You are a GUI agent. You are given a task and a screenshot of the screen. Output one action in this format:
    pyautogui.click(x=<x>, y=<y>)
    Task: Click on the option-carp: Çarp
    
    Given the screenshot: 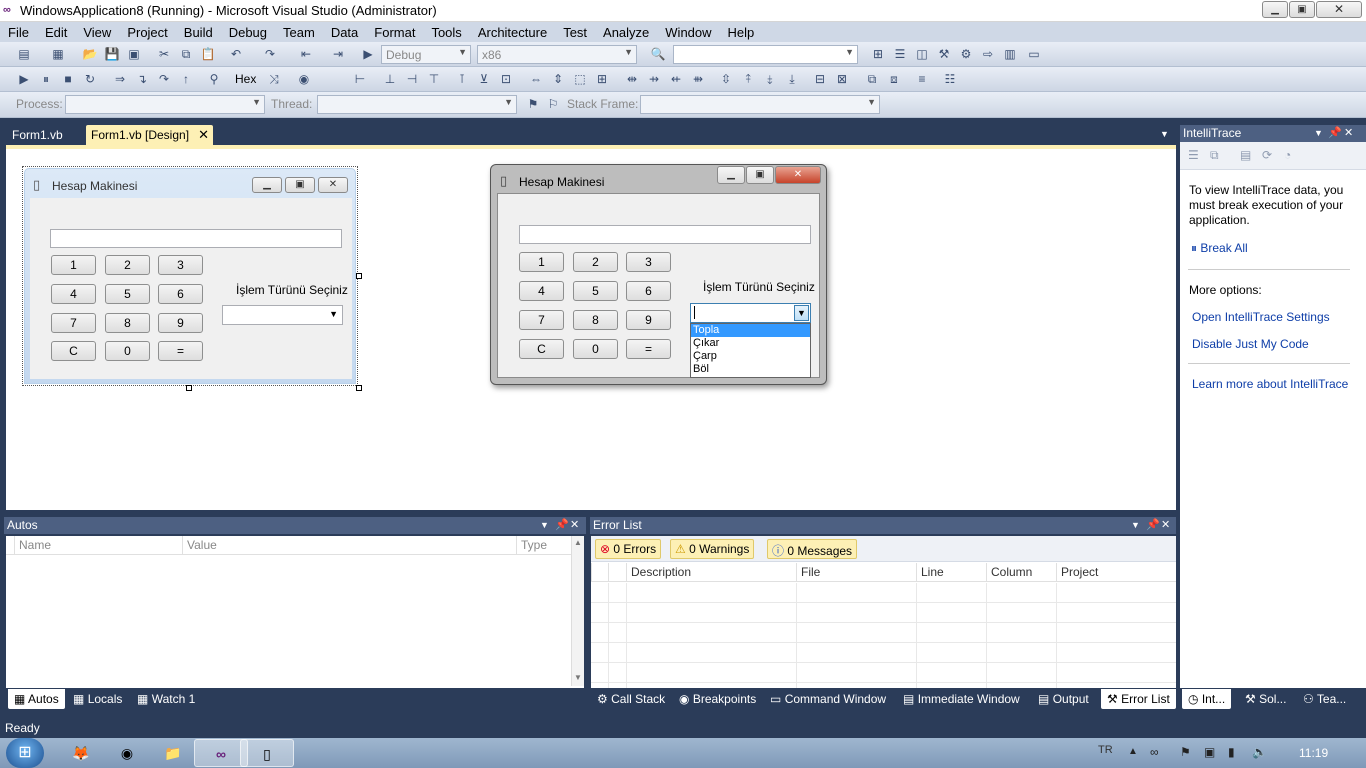 What is the action you would take?
    pyautogui.click(x=750, y=356)
    